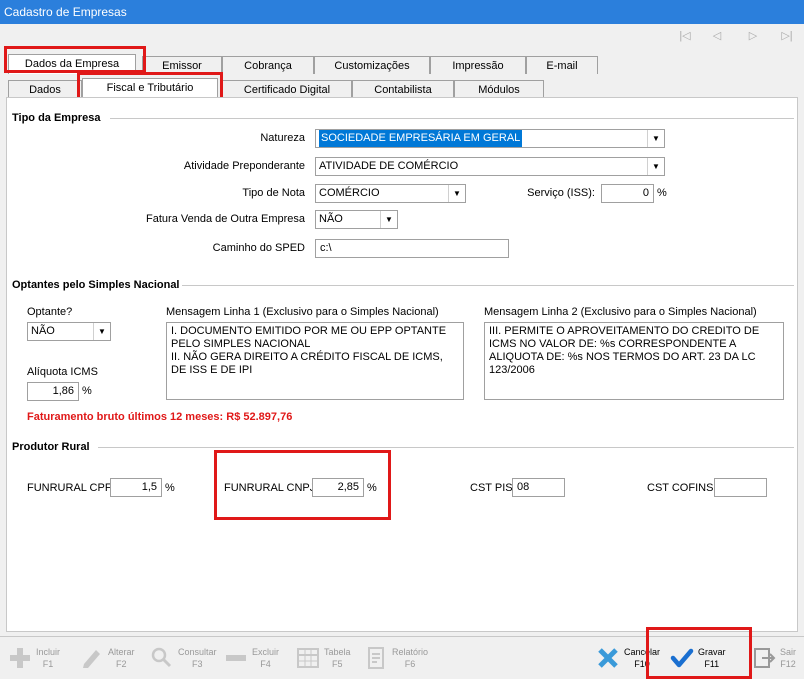 This screenshot has width=804, height=679. What do you see at coordinates (421, 138) in the screenshot?
I see `natureza-value: SOCIEDADE EMPRESÁRIA EM GERAL` at bounding box center [421, 138].